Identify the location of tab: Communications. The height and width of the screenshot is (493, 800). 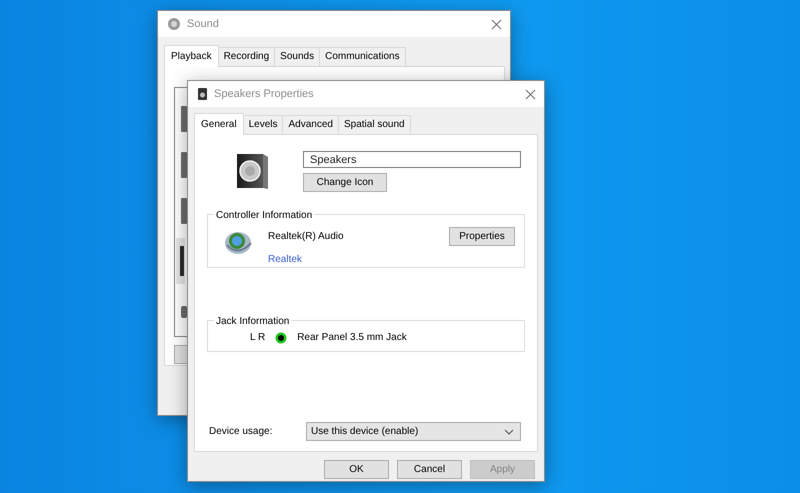
(362, 56).